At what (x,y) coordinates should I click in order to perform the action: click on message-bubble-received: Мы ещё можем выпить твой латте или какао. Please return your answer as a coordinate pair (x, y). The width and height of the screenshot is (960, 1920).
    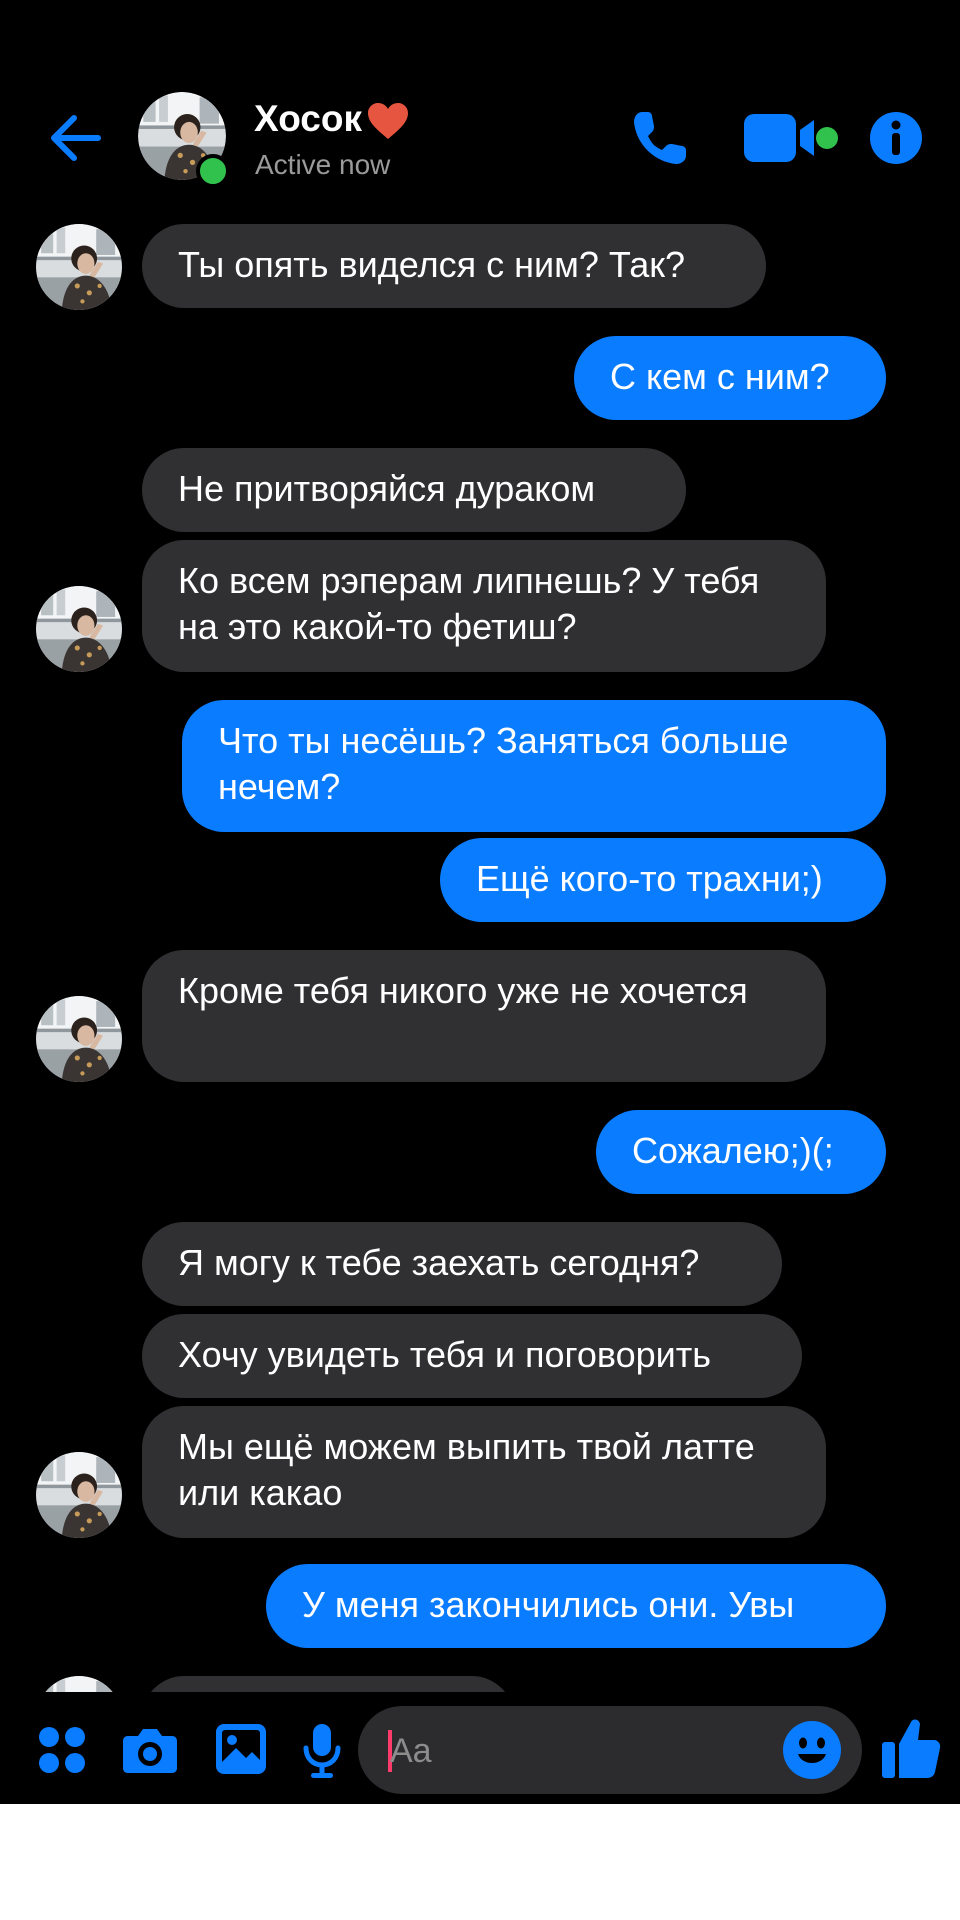
    Looking at the image, I should click on (484, 1472).